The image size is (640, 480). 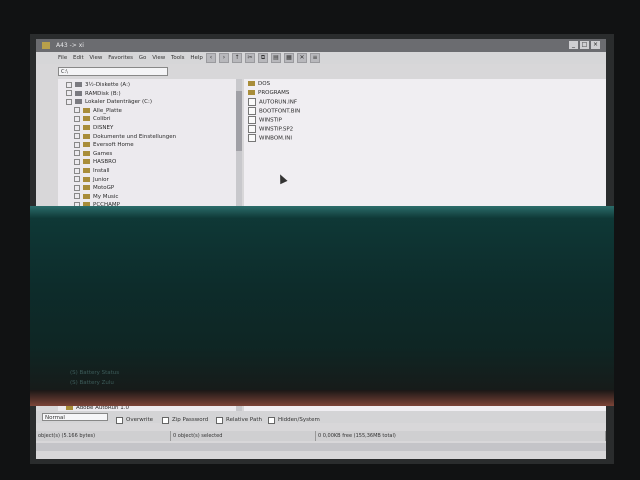 I want to click on tree-item: DISNEY, so click(x=93, y=128).